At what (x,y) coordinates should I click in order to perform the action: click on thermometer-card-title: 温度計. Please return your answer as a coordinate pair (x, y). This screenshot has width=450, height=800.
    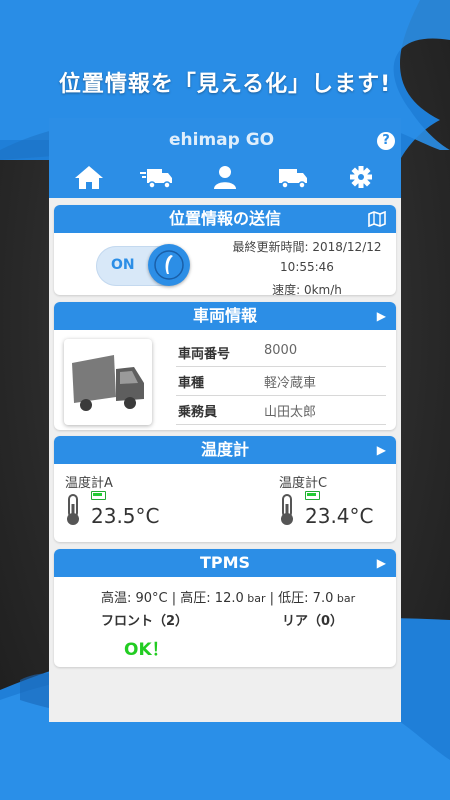
    Looking at the image, I should click on (224, 449).